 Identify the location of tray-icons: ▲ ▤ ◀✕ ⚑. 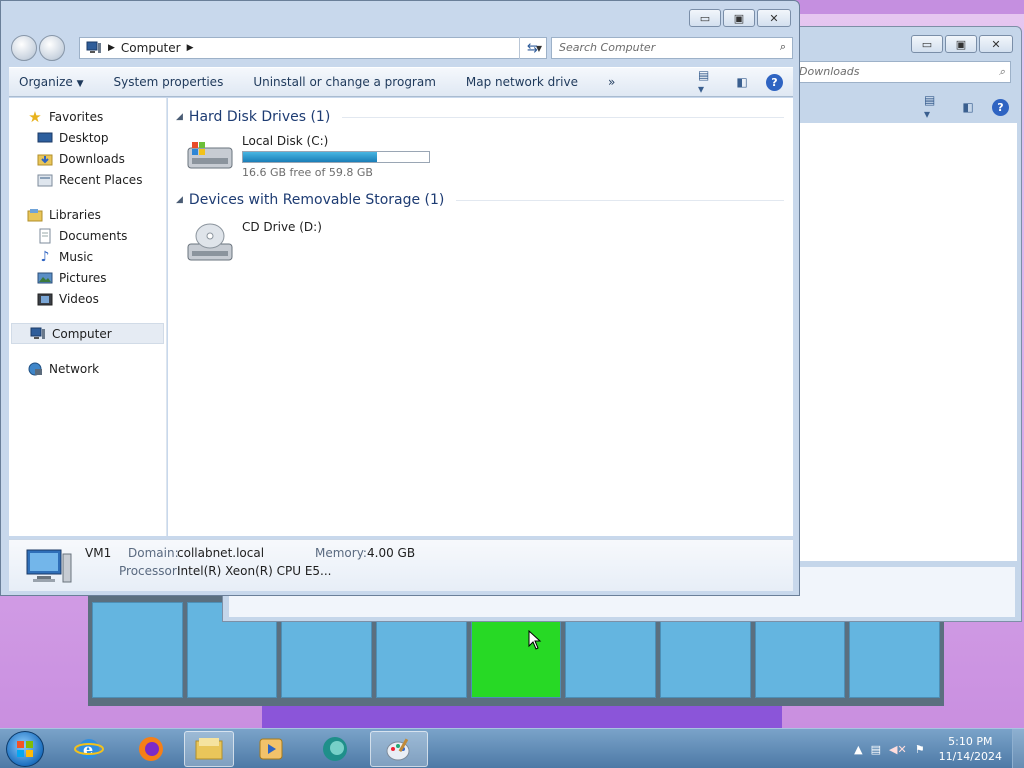
(889, 749).